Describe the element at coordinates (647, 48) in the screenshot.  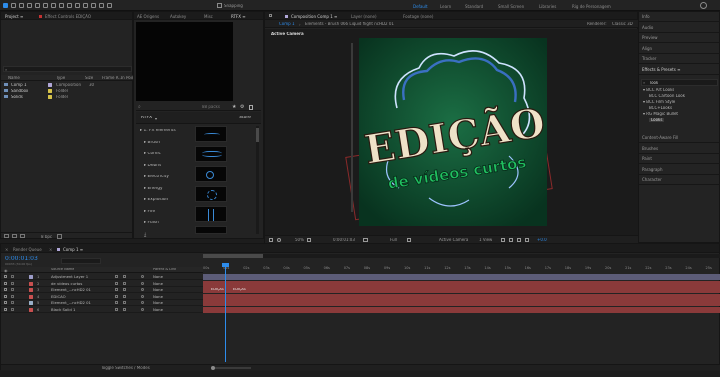
I see `panel-align: Align` at that location.